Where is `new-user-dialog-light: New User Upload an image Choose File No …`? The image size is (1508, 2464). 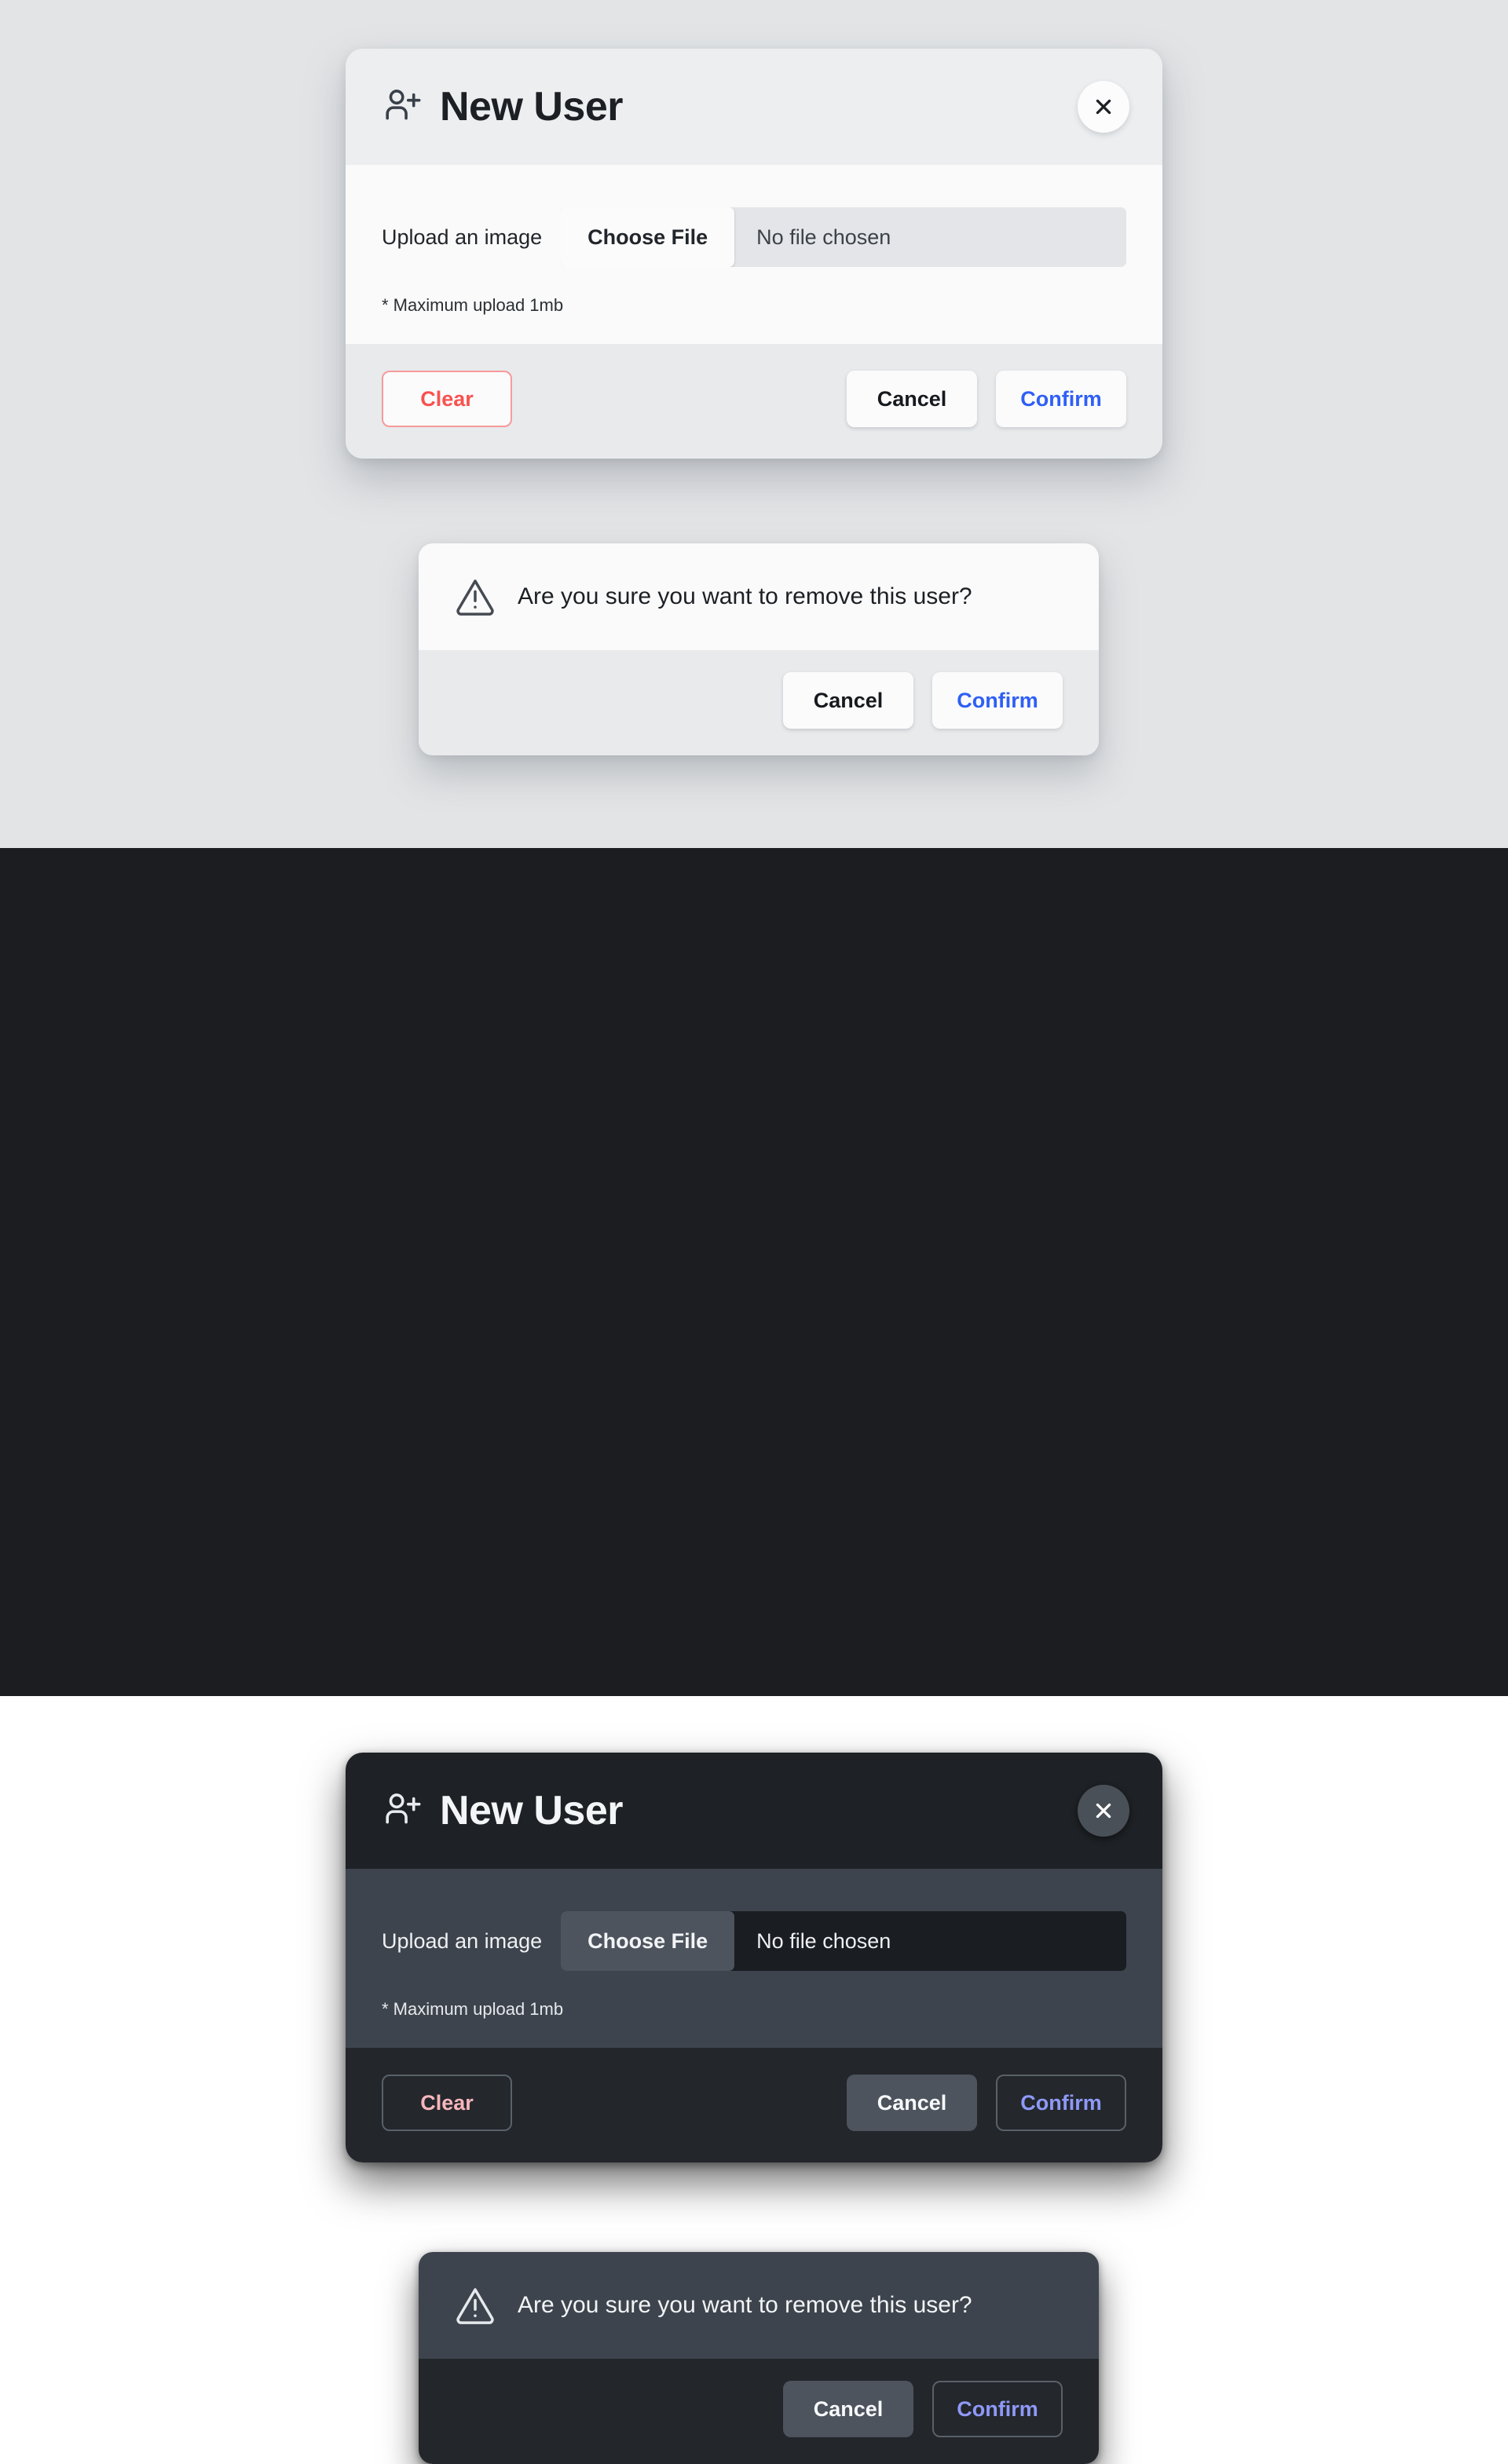
new-user-dialog-light: New User Upload an image Choose File No … is located at coordinates (754, 254).